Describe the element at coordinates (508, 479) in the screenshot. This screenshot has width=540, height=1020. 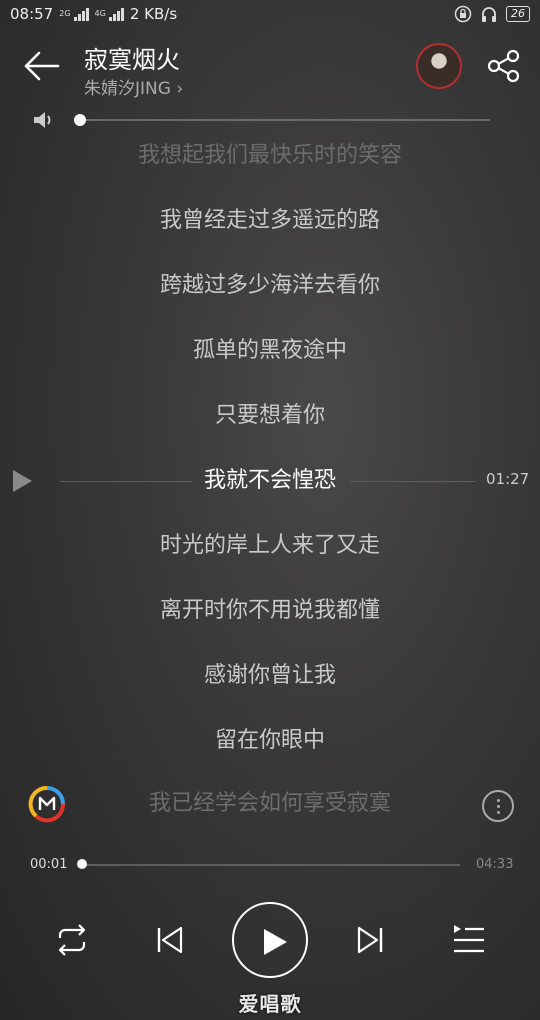
I see `lyric-seek-time: 01:27` at that location.